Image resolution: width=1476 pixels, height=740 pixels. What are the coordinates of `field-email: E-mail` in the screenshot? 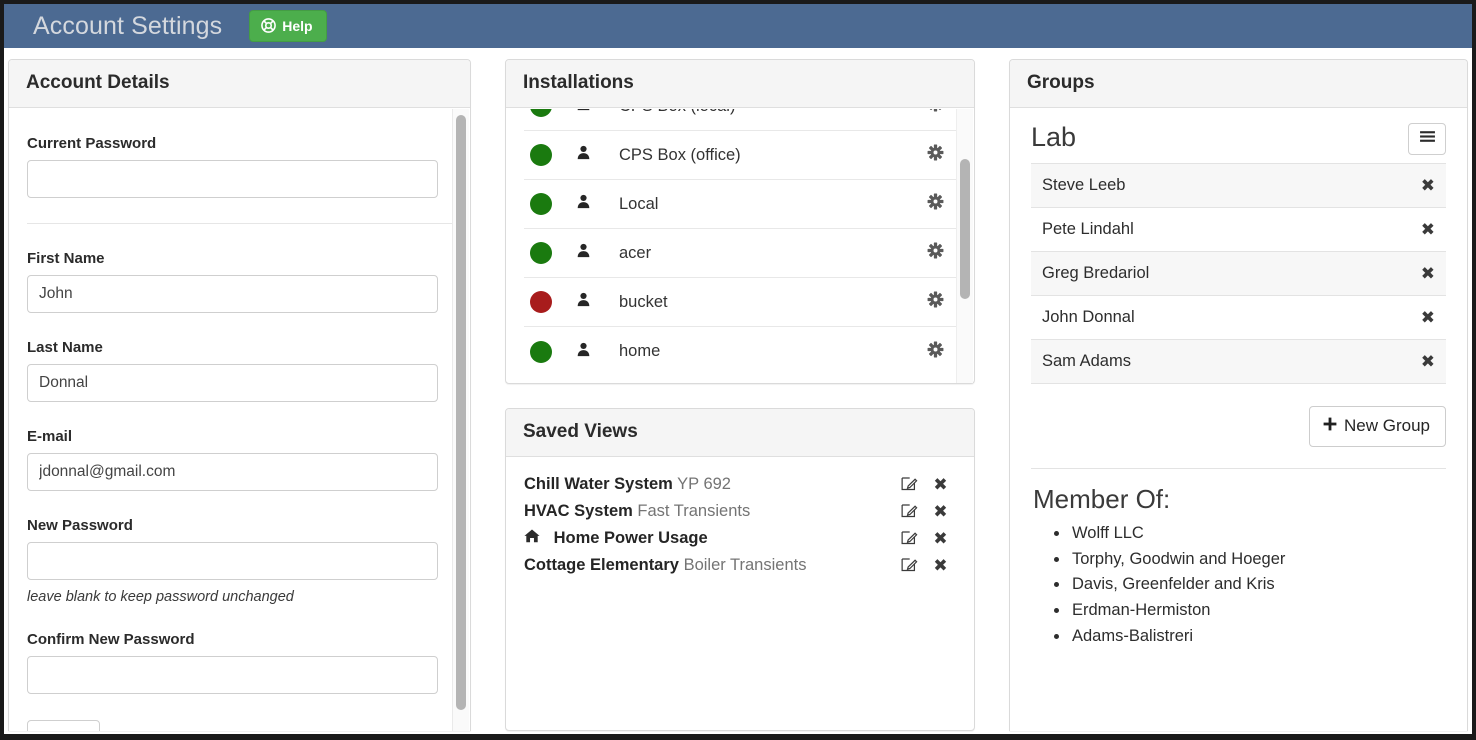 It's located at (239, 459).